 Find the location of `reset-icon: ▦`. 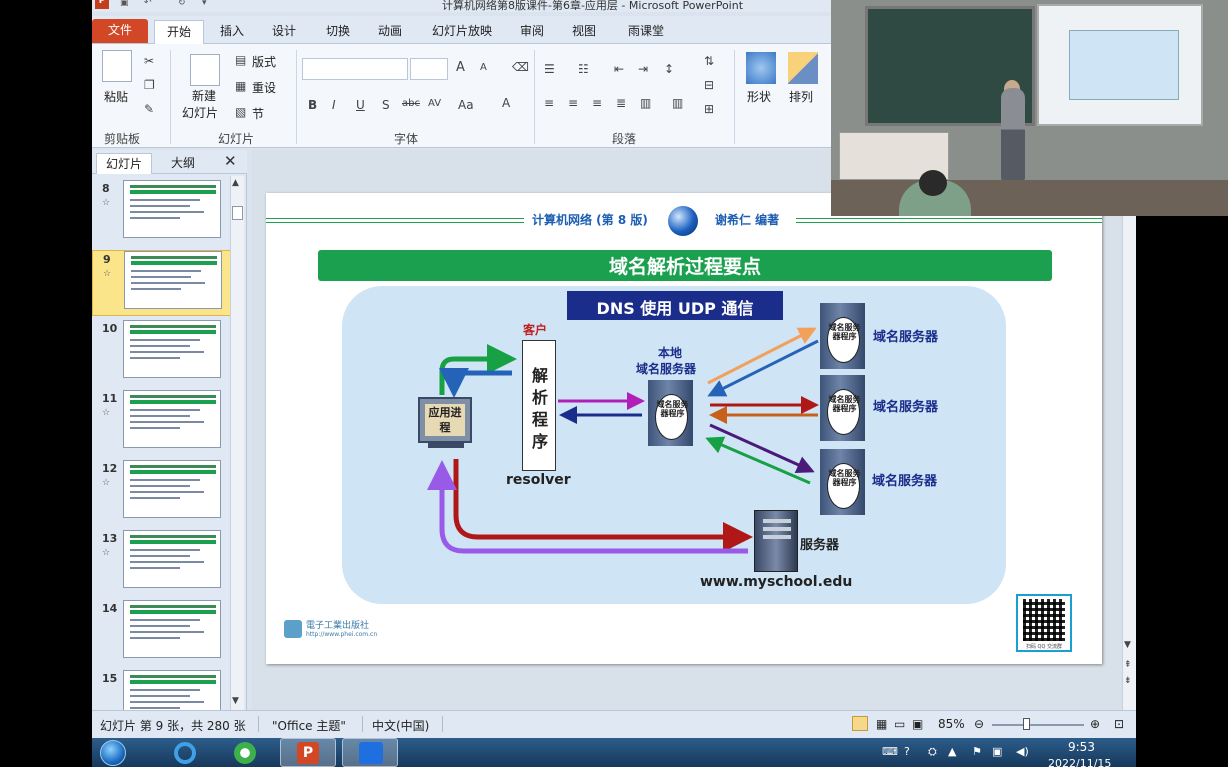

reset-icon: ▦ is located at coordinates (240, 86).